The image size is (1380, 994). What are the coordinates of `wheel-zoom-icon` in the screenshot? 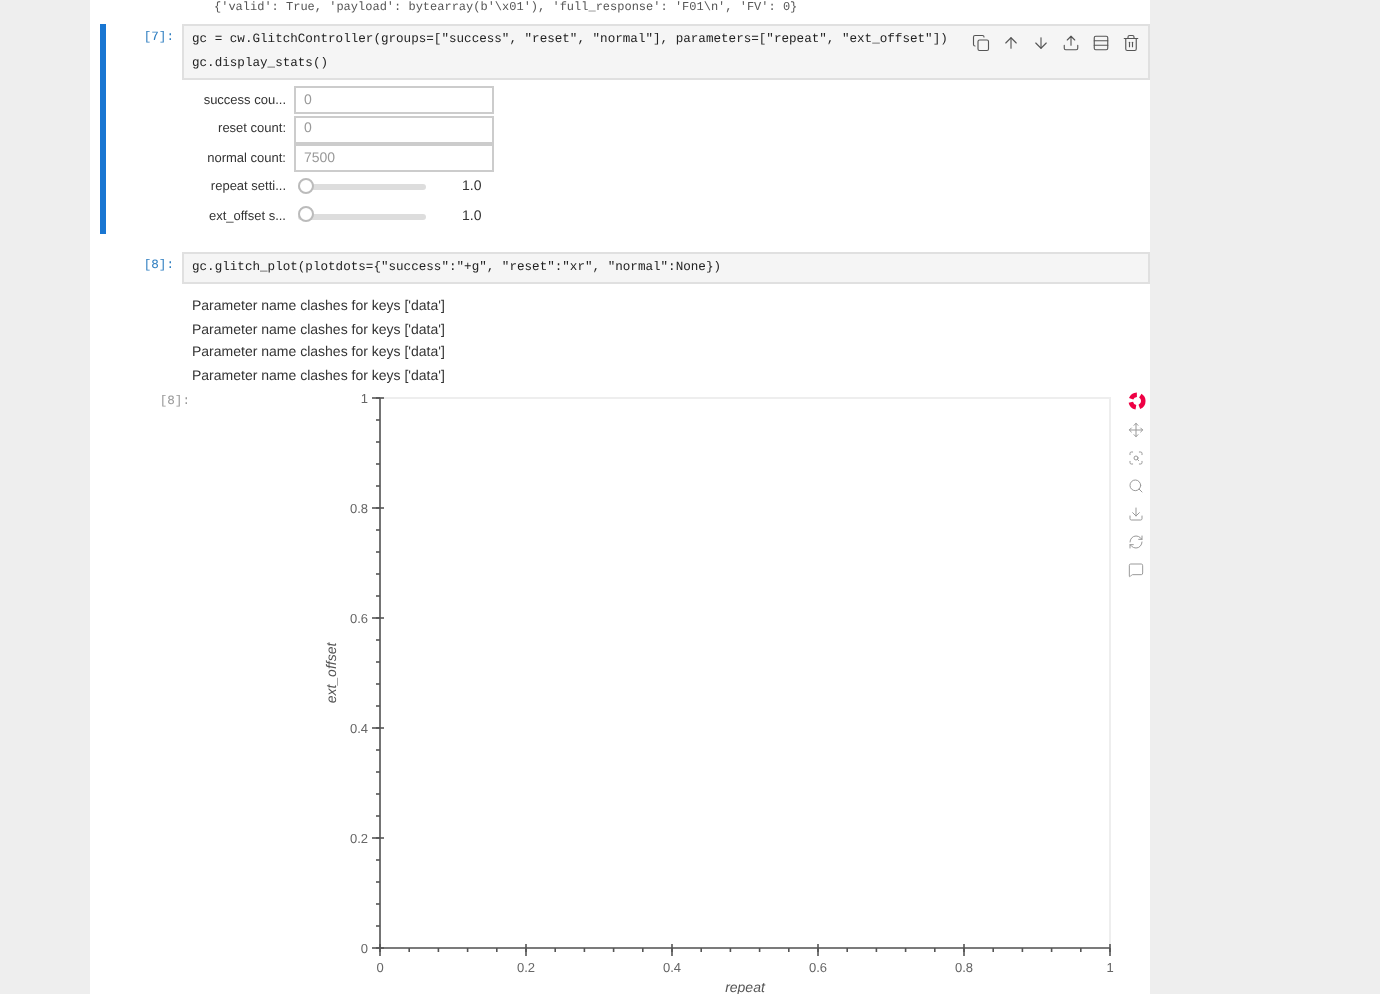 It's located at (1136, 486).